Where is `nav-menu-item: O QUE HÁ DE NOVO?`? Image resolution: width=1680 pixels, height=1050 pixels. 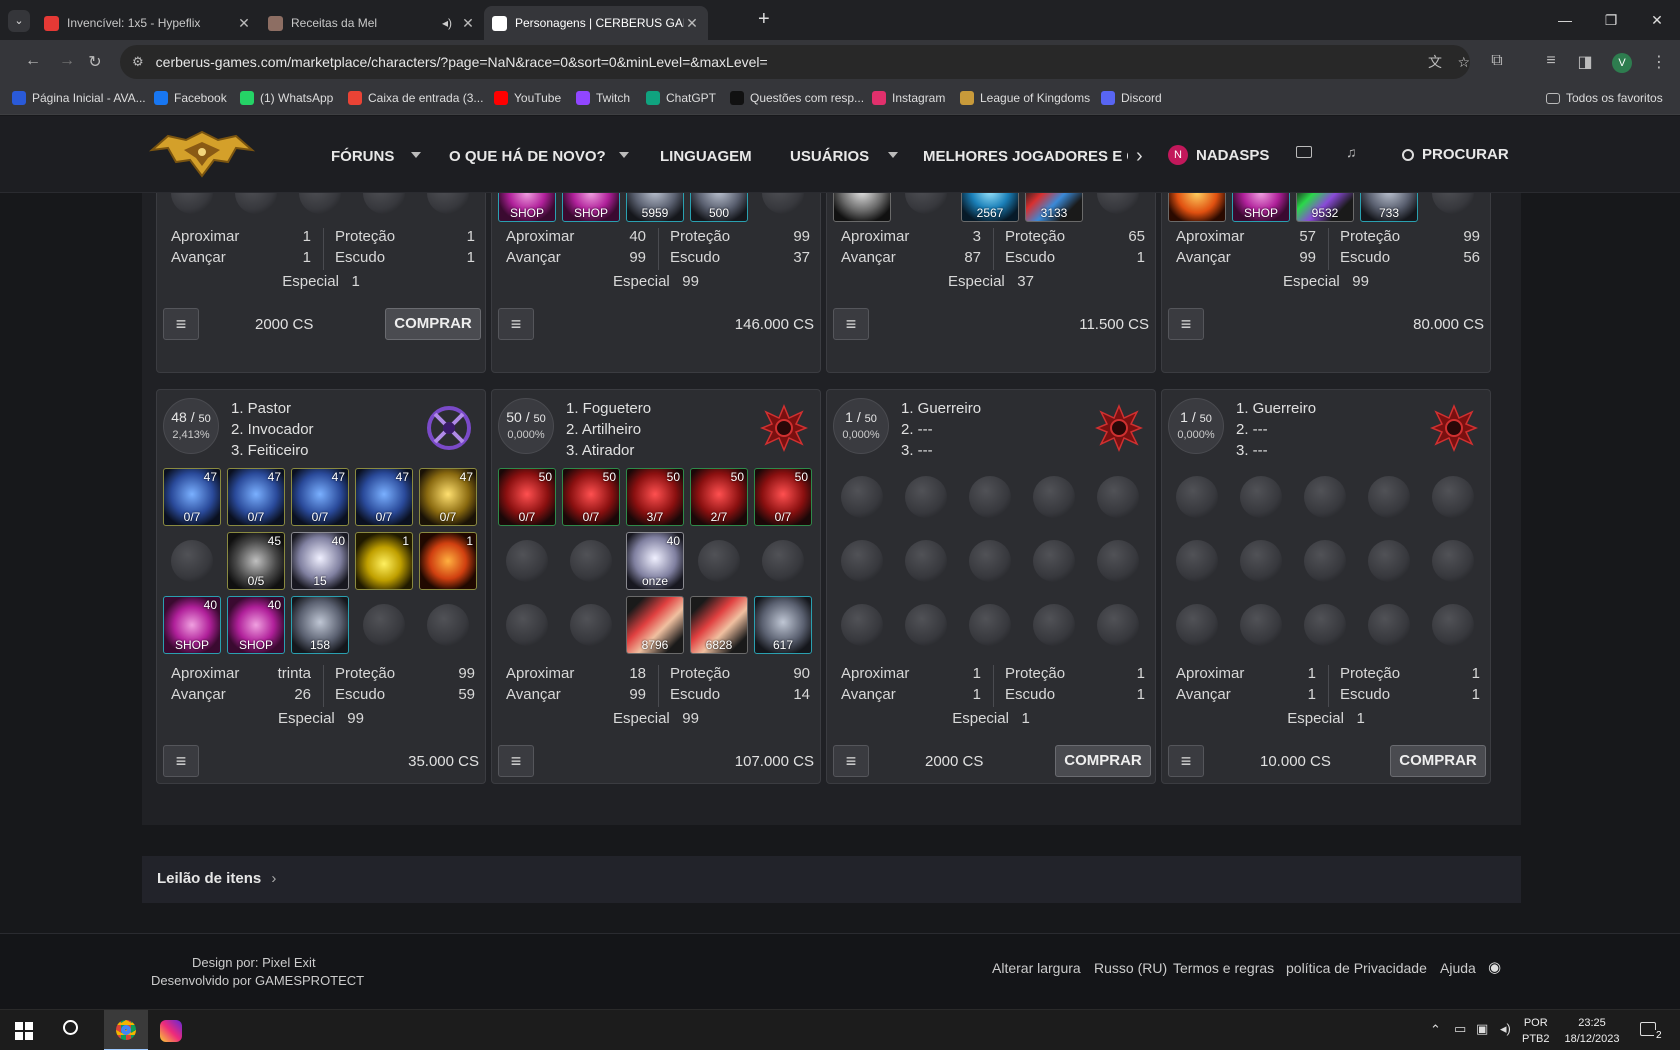 nav-menu-item: O QUE HÁ DE NOVO? is located at coordinates (527, 156).